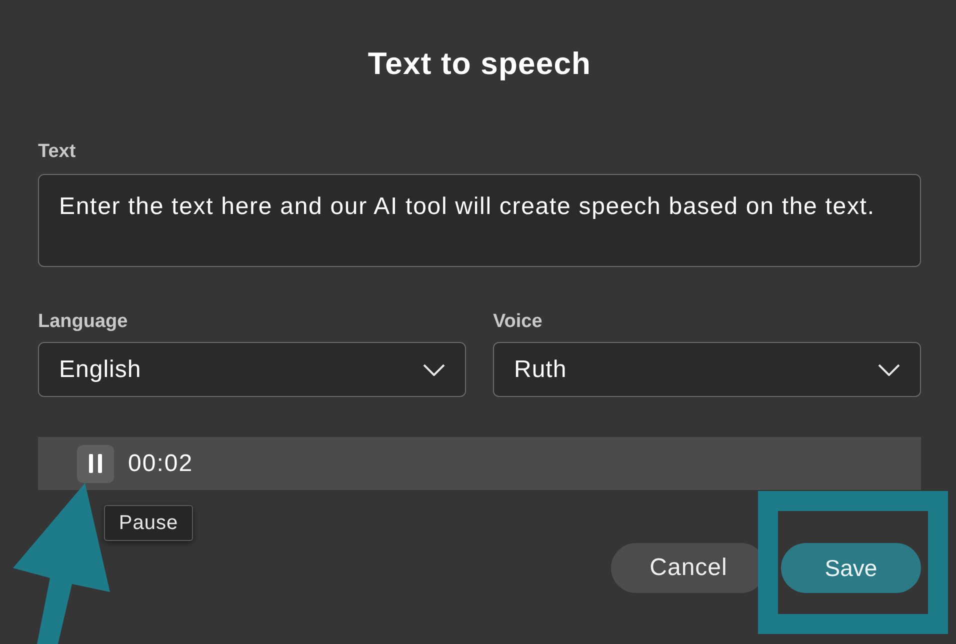 This screenshot has width=956, height=644. What do you see at coordinates (95, 463) in the screenshot?
I see `pause-button` at bounding box center [95, 463].